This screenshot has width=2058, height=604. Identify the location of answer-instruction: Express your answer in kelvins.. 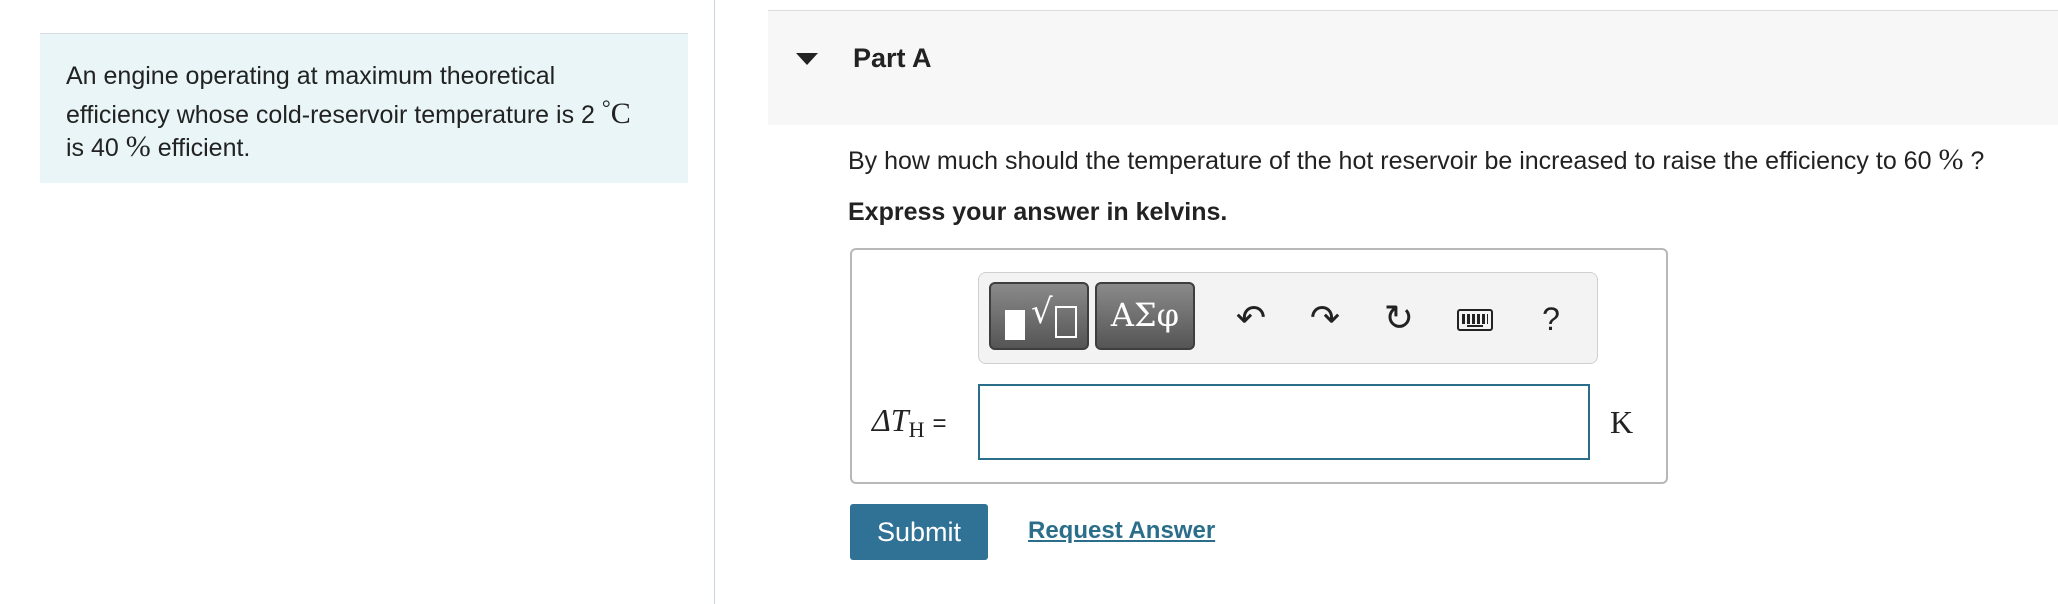
(1038, 212).